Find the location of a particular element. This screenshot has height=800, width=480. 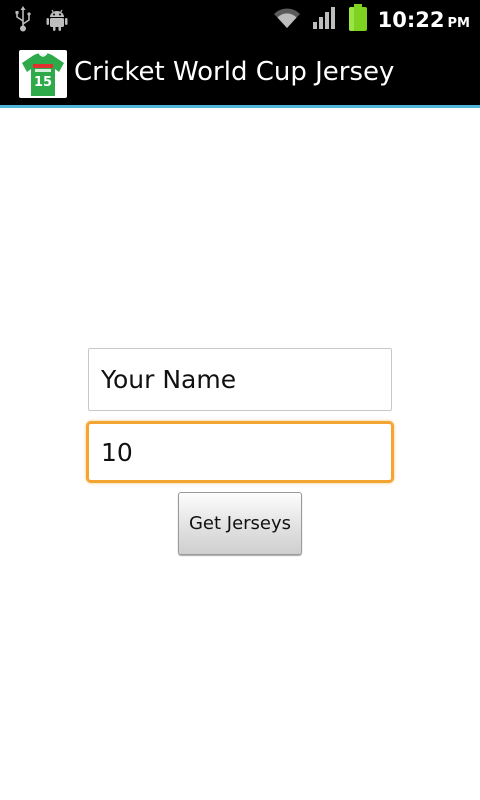

status-clock: 10:22 PM is located at coordinates (424, 20).